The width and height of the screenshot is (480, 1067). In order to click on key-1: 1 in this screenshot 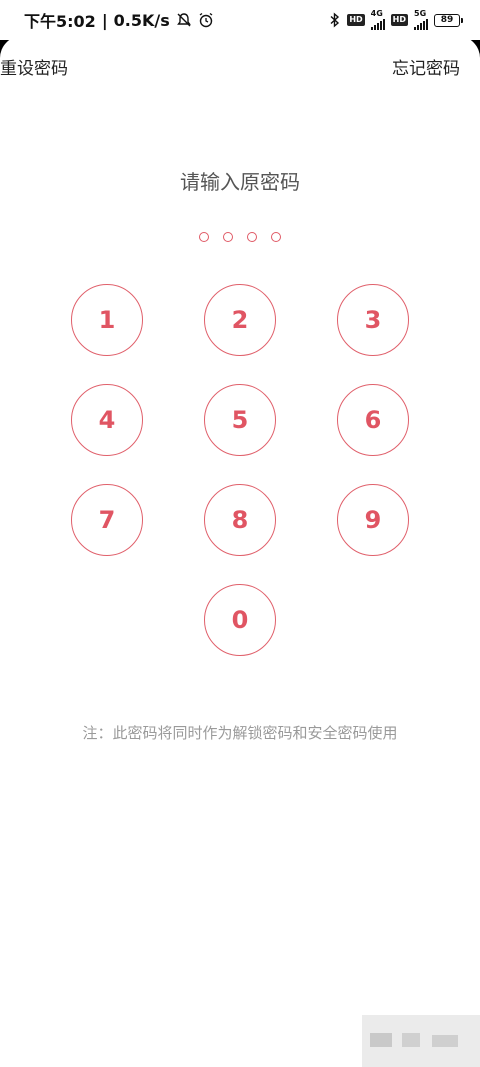, I will do `click(107, 320)`.